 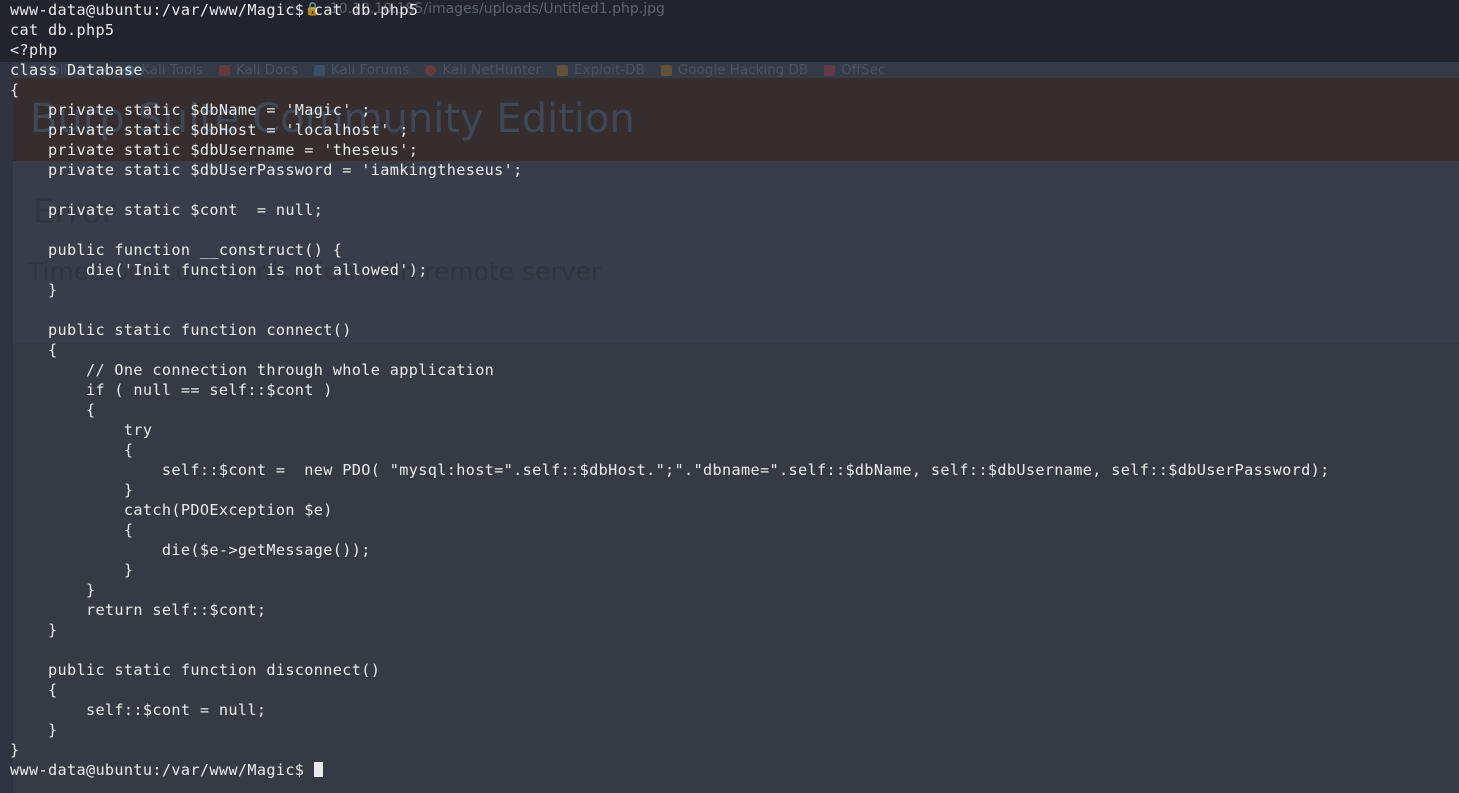 I want to click on terminal-line: if ( null == self::$cont ), so click(x=171, y=390).